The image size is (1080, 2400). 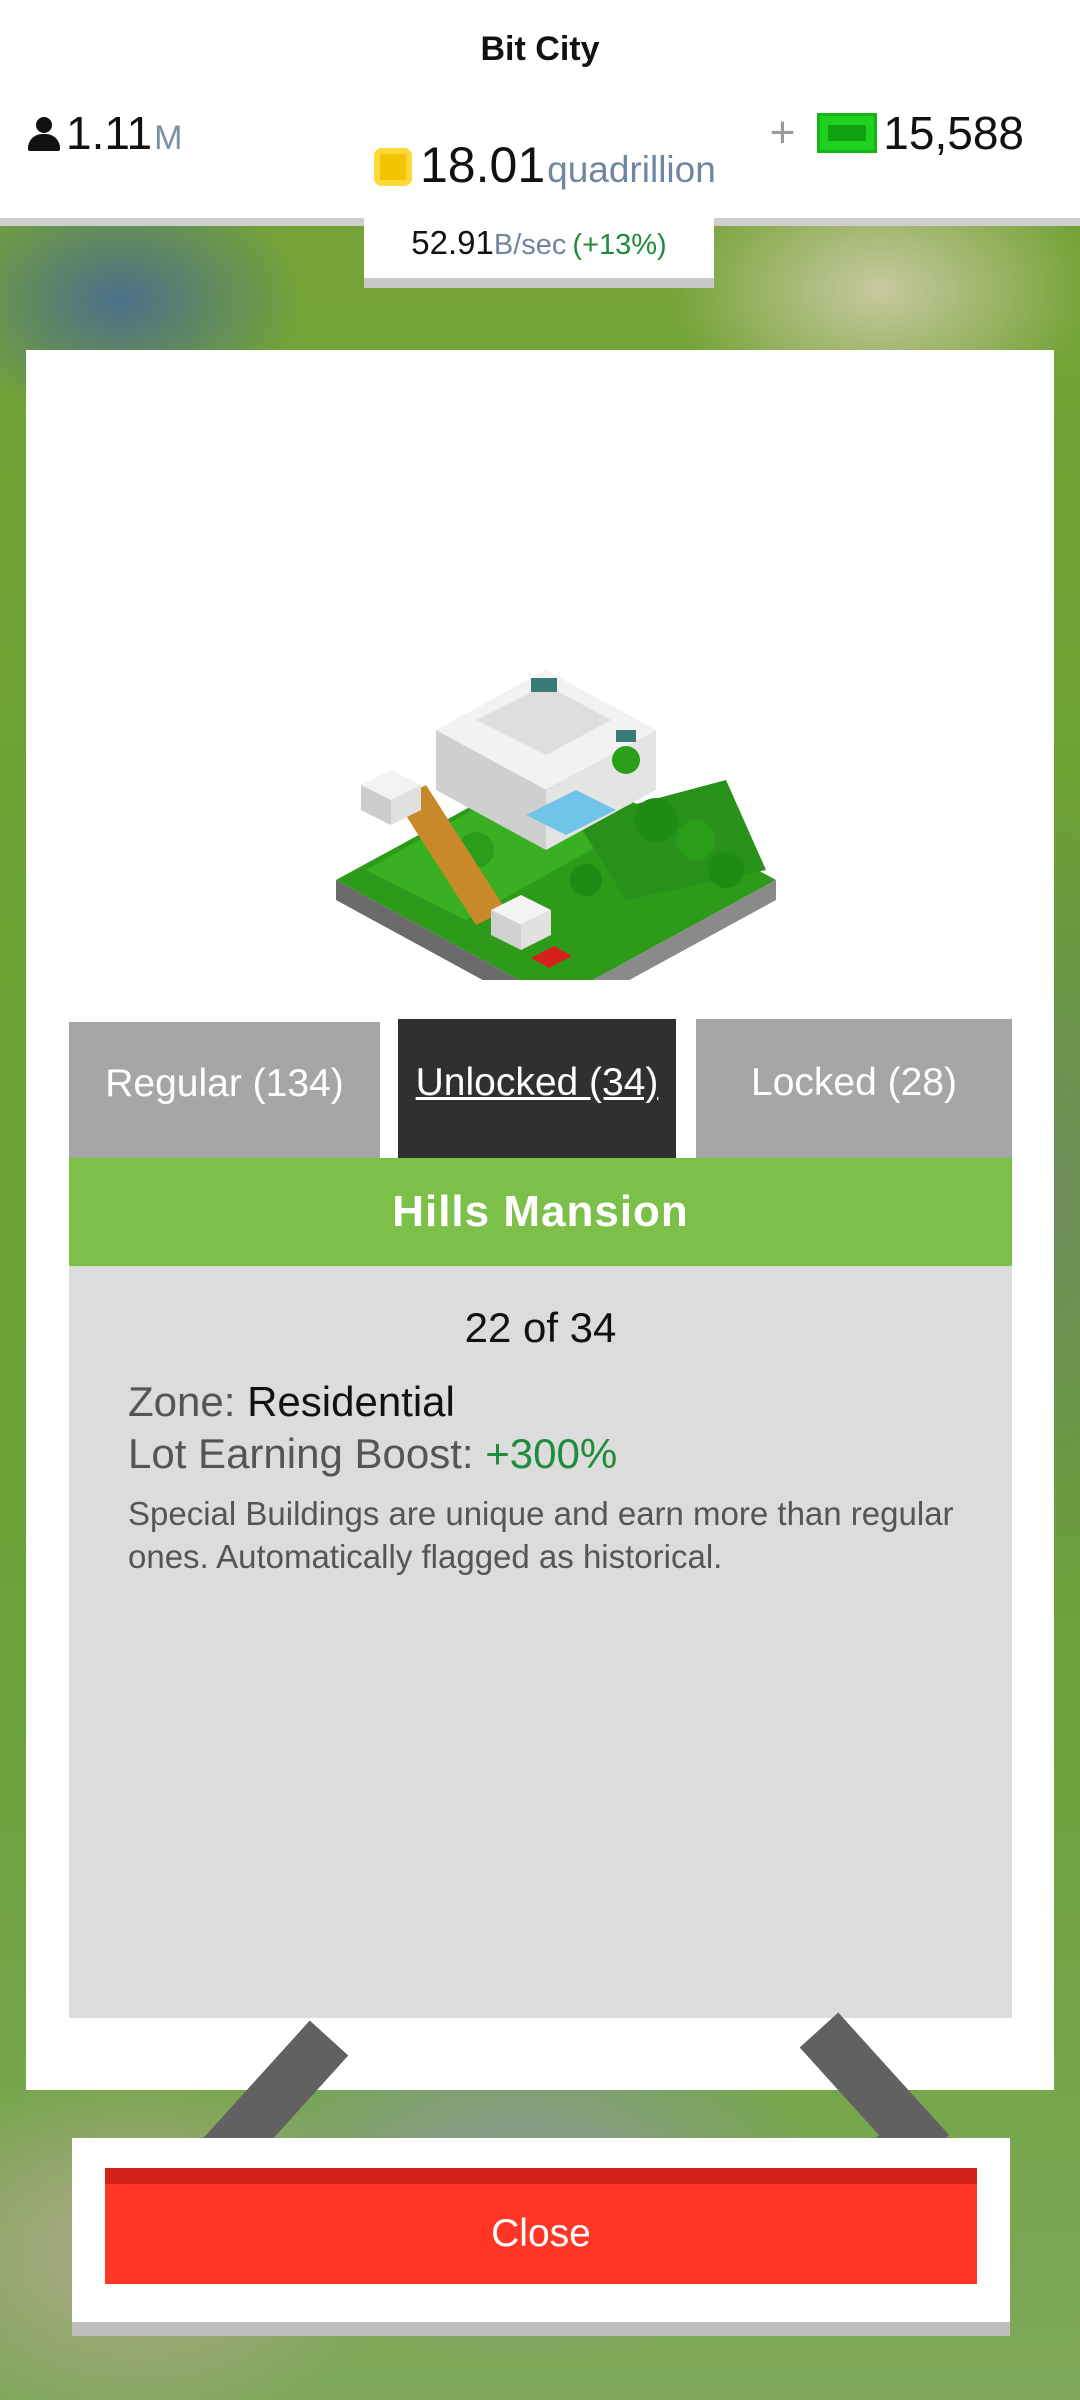 I want to click on rate-unit: B/sec, so click(x=530, y=245).